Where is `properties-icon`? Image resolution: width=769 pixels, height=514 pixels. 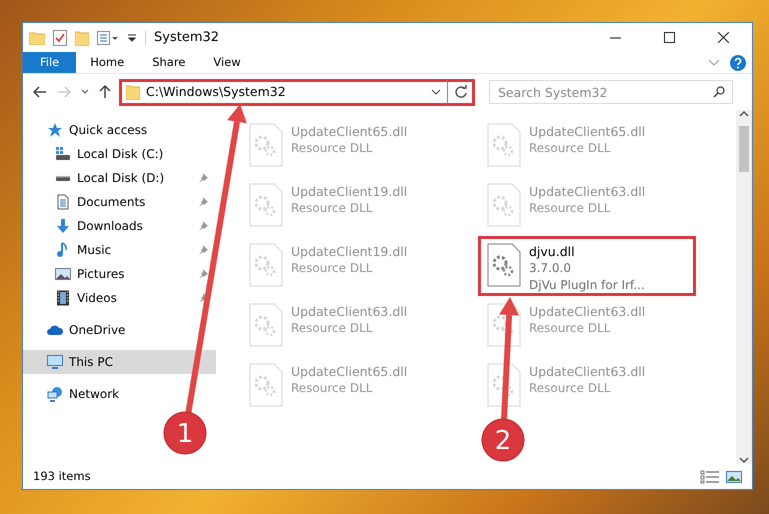 properties-icon is located at coordinates (108, 37).